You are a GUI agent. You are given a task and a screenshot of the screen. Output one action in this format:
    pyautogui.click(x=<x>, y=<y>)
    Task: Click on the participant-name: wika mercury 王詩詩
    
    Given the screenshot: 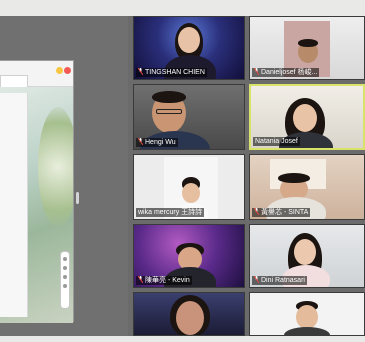 What is the action you would take?
    pyautogui.click(x=170, y=212)
    